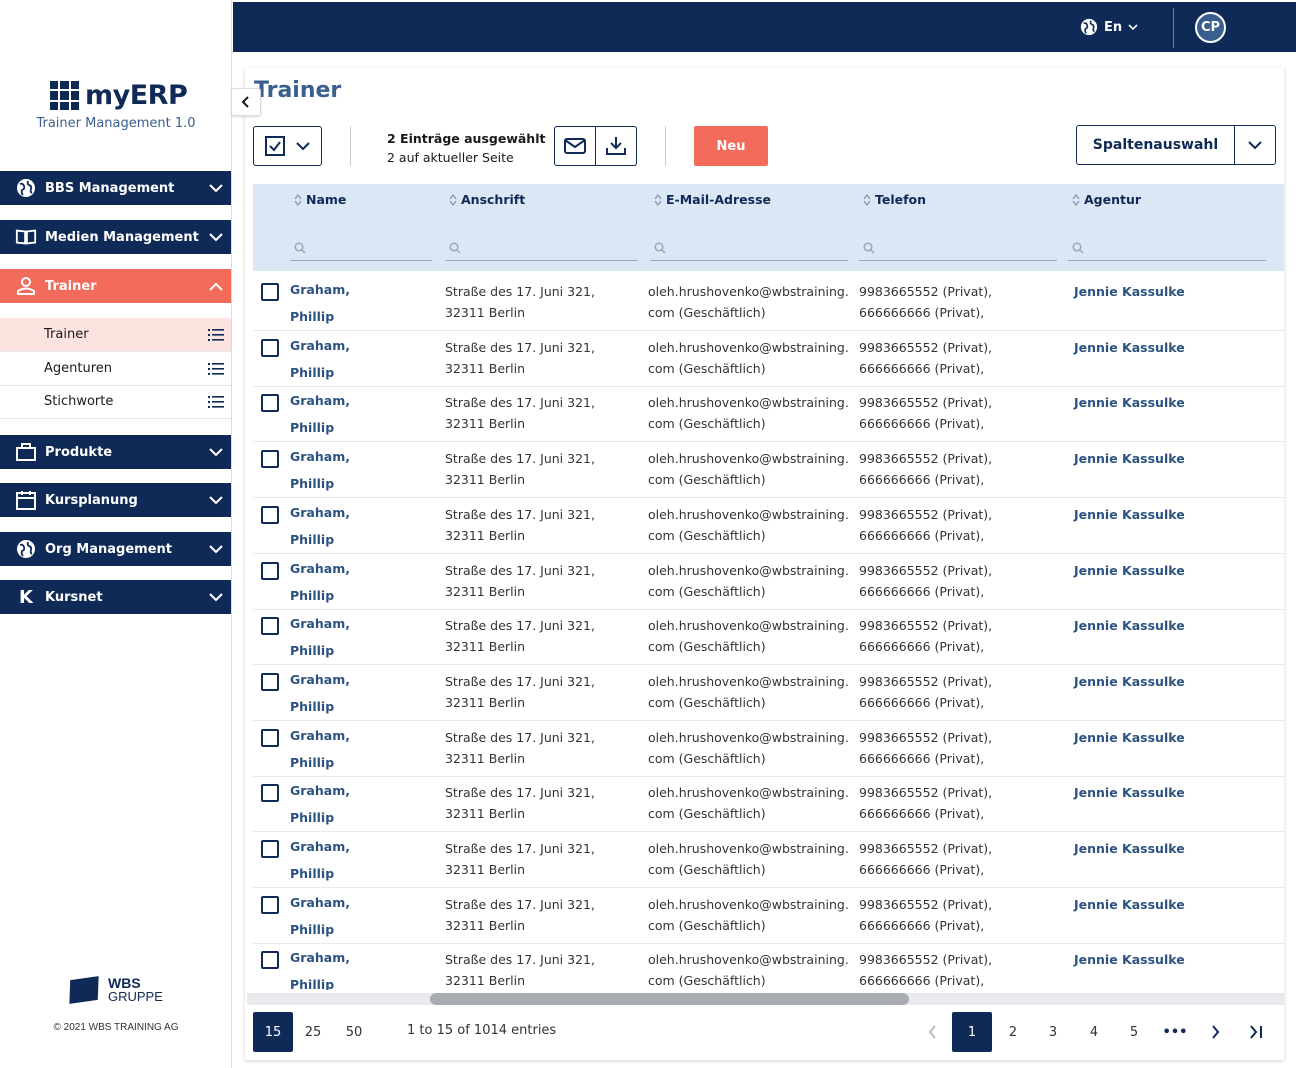  I want to click on download-button, so click(616, 146).